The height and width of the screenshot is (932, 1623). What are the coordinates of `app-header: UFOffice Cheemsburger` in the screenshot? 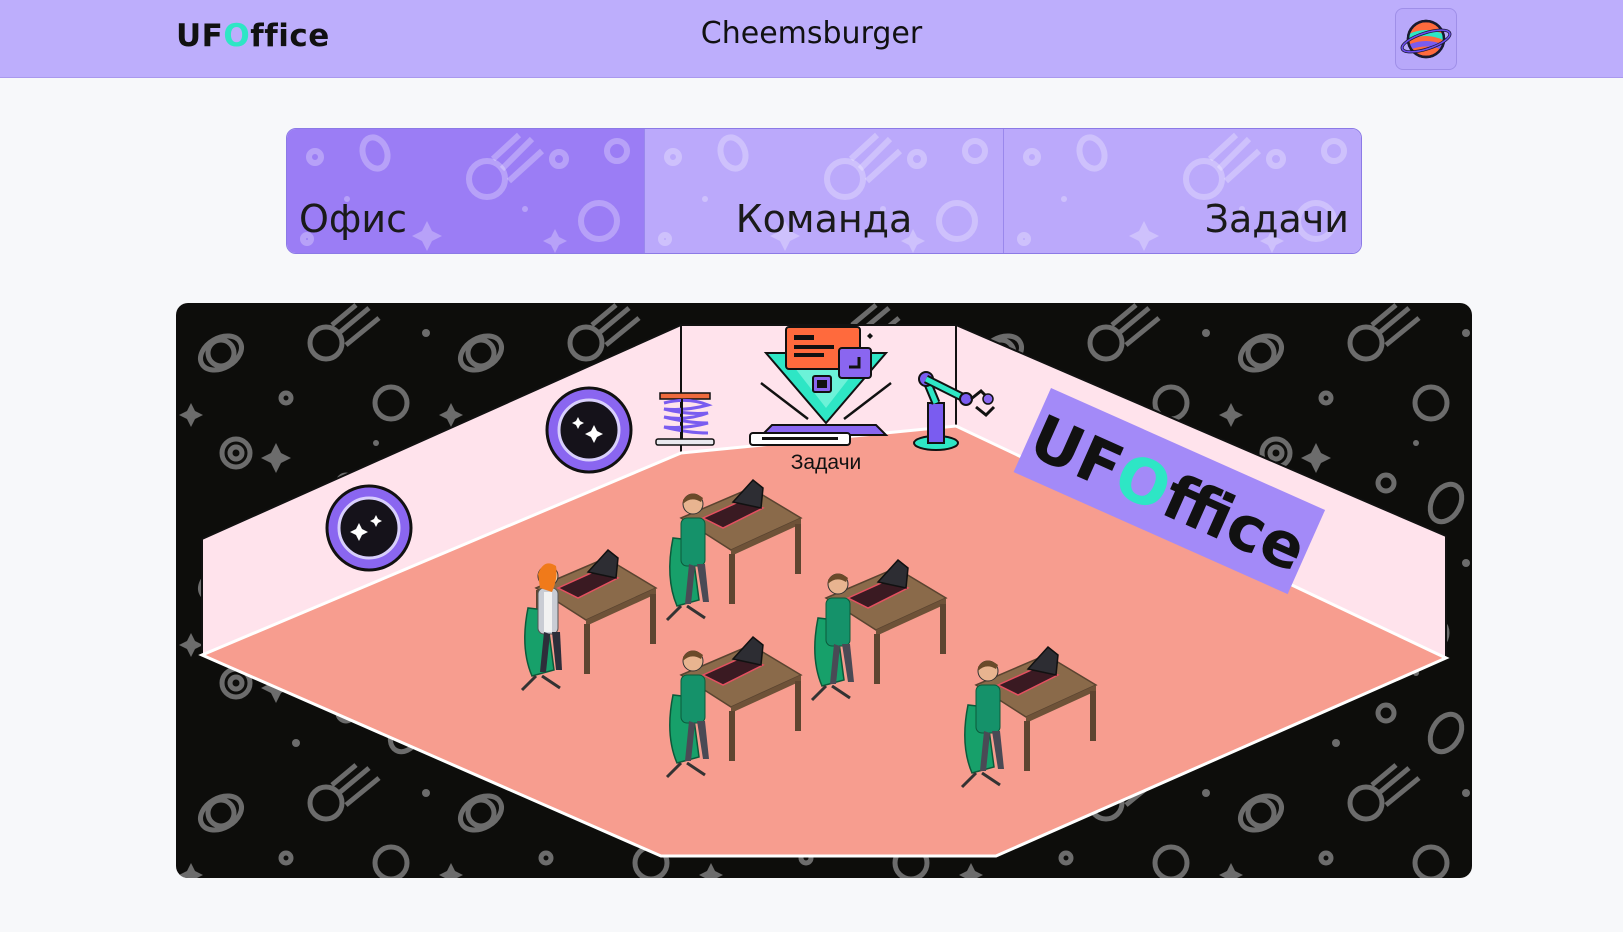 It's located at (811, 39).